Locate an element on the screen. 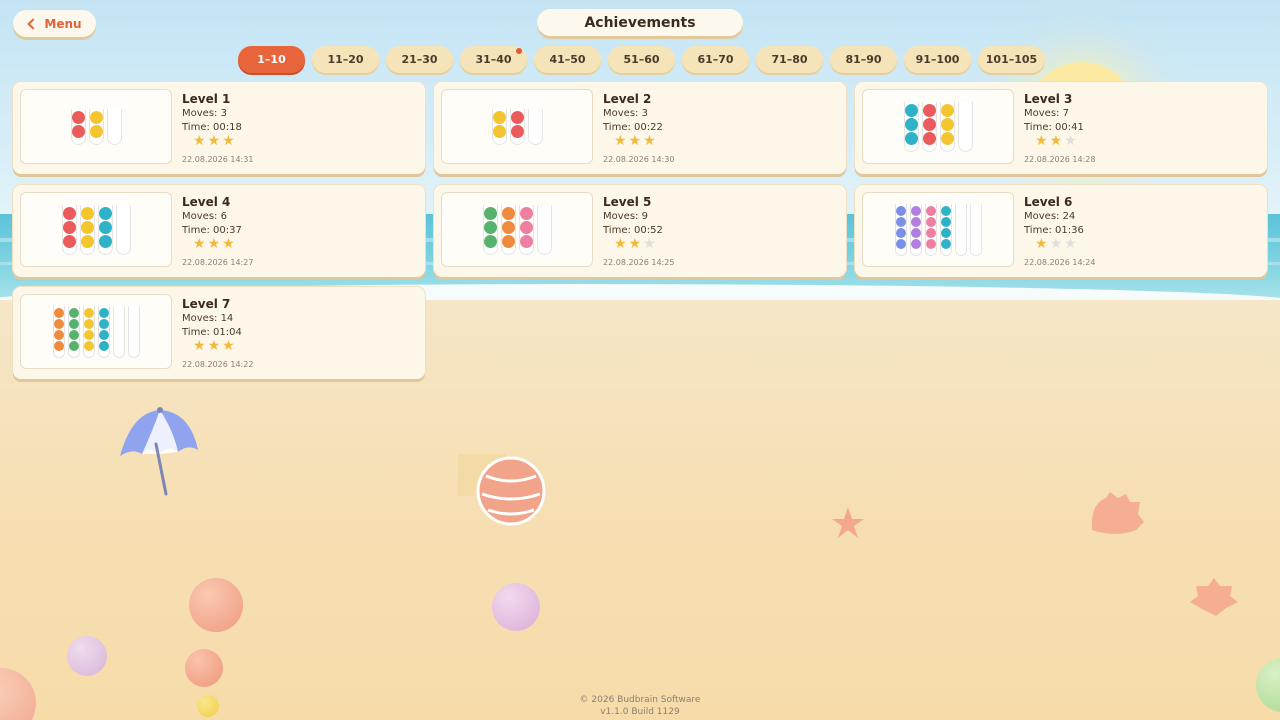  level-date: 22.08.2026 14:28 is located at coordinates (1060, 159).